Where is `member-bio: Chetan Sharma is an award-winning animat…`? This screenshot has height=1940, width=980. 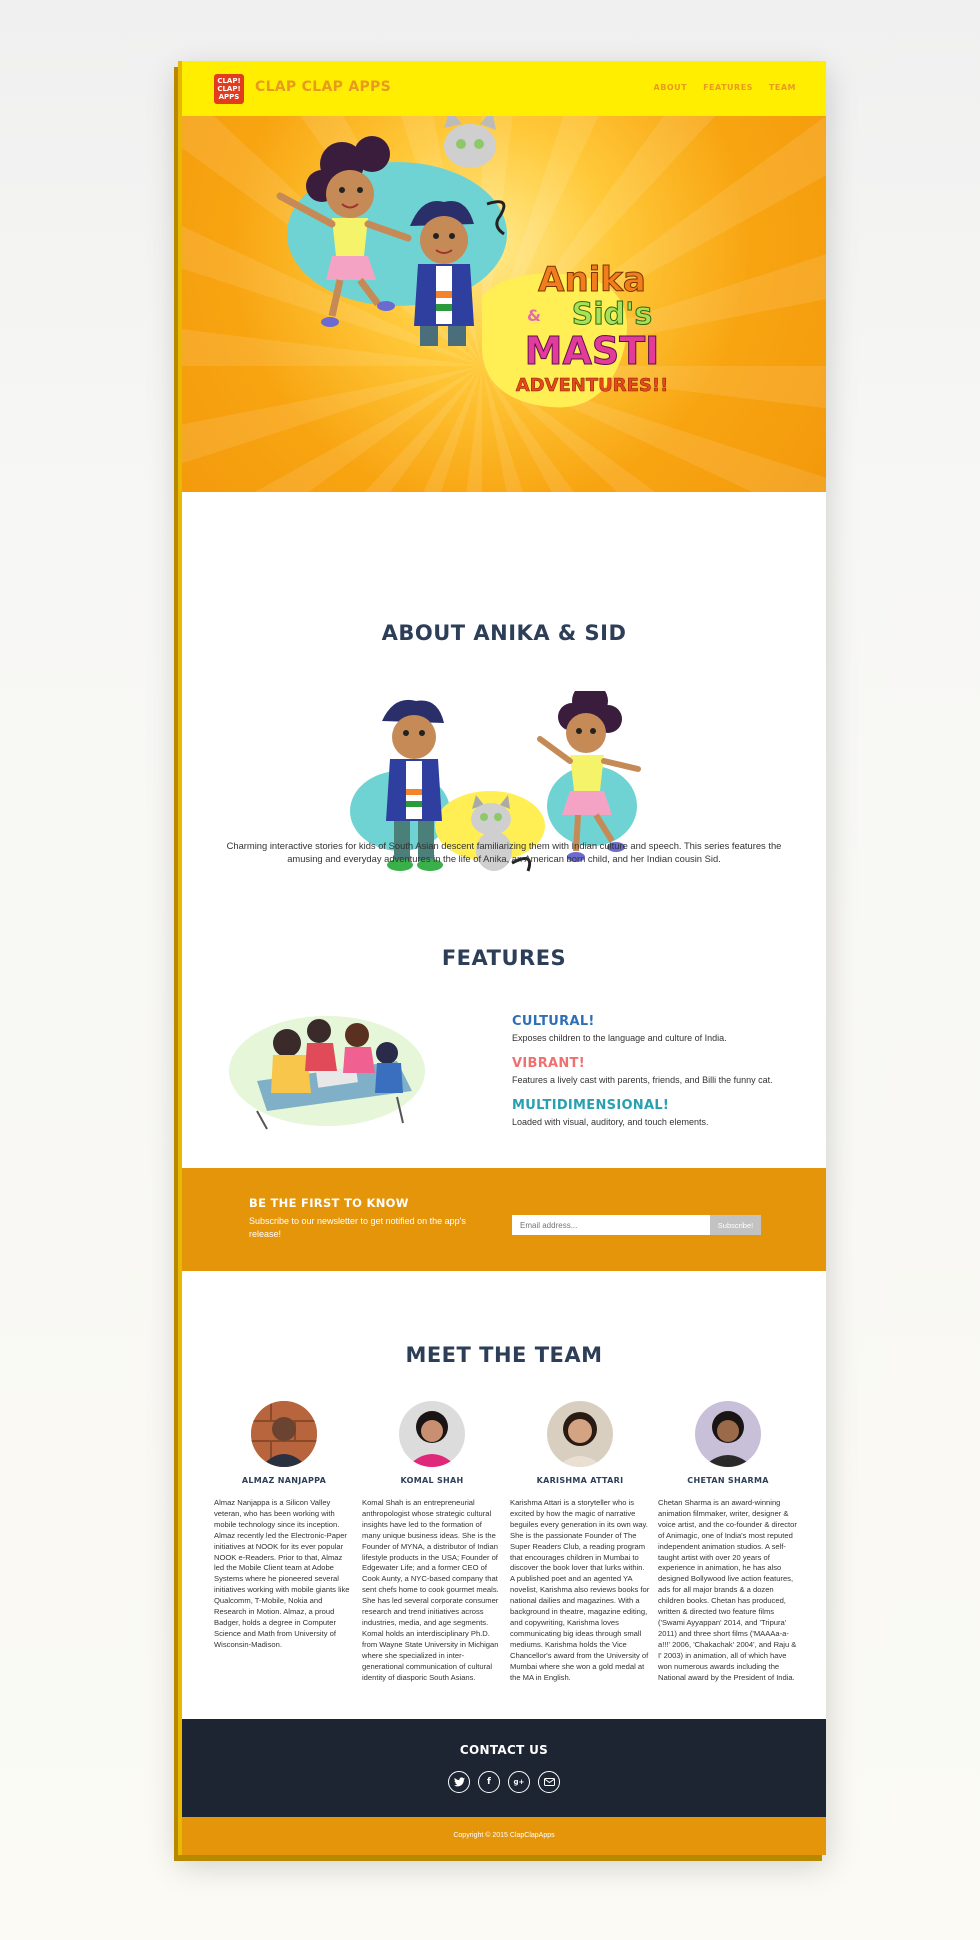
member-bio: Chetan Sharma is an award-winning animat… is located at coordinates (727, 1590).